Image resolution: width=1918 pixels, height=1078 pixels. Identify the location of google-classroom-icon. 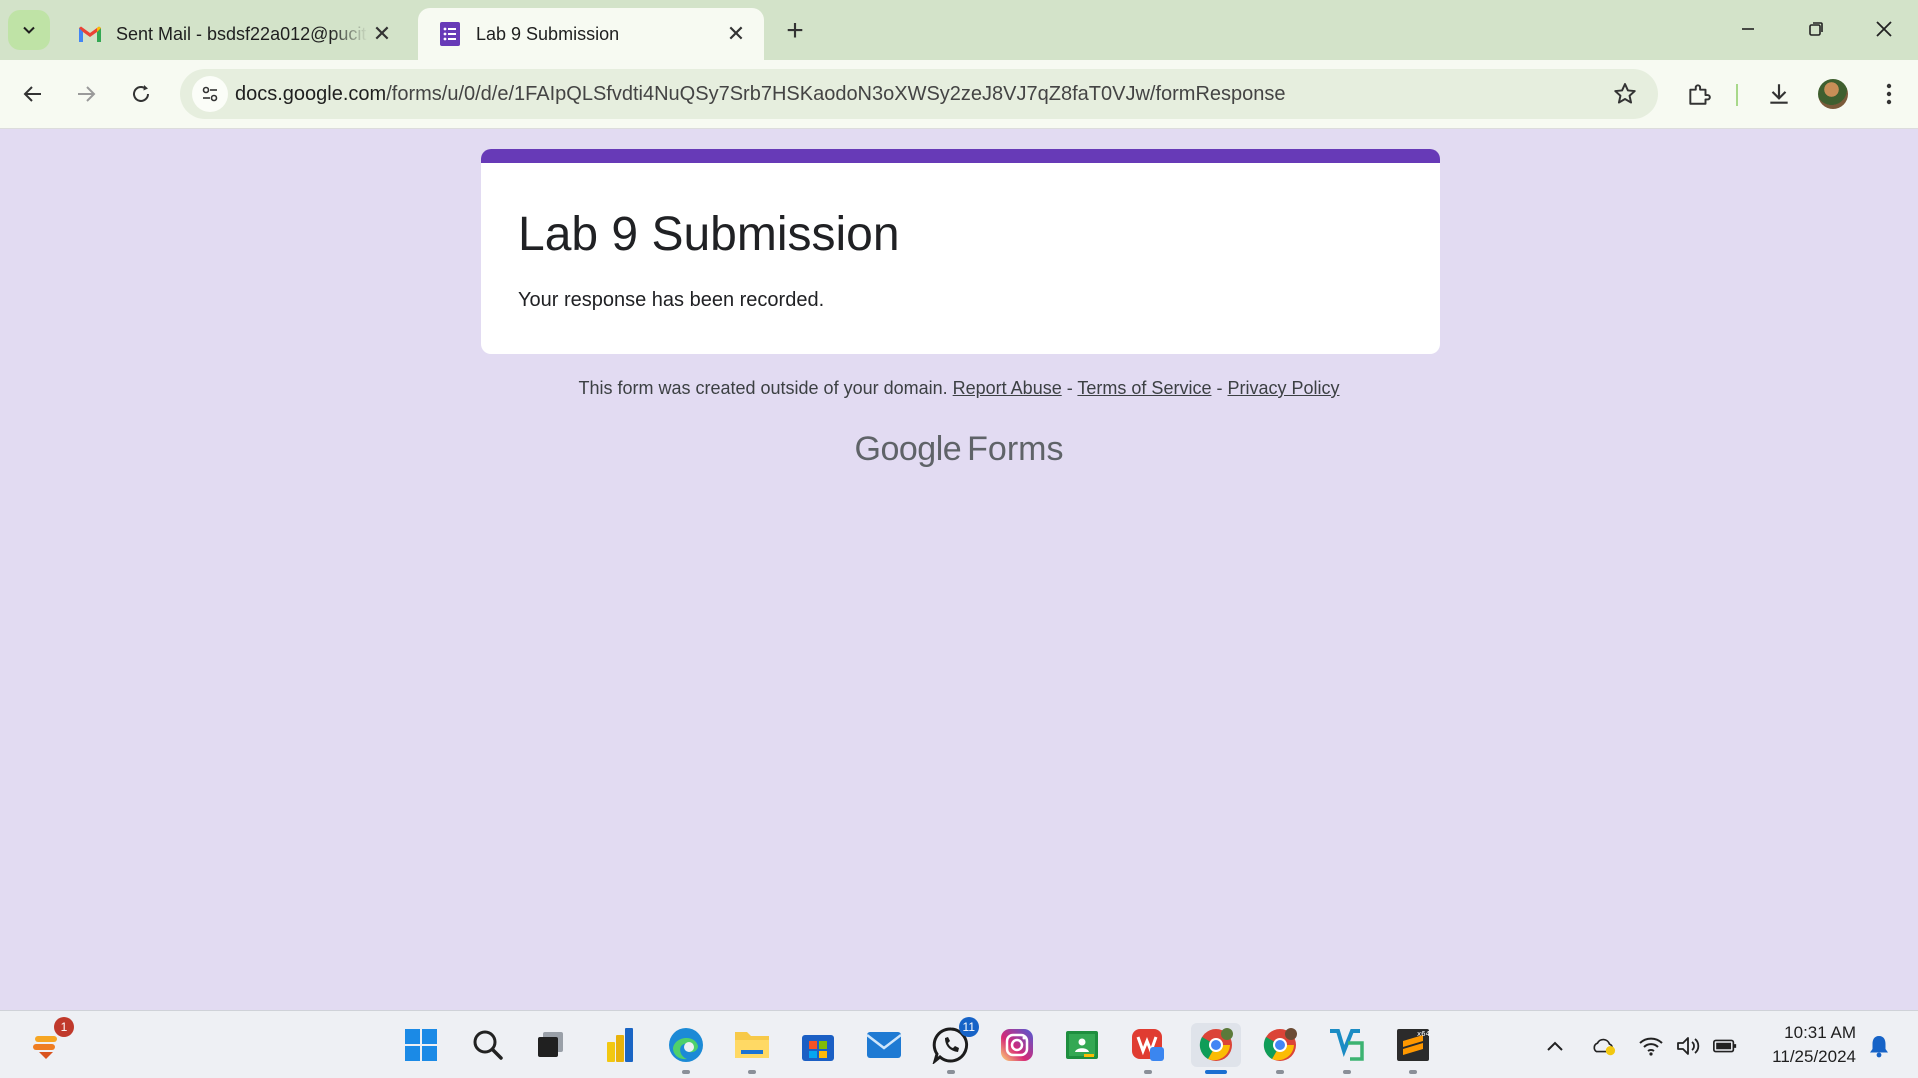
(1082, 1045).